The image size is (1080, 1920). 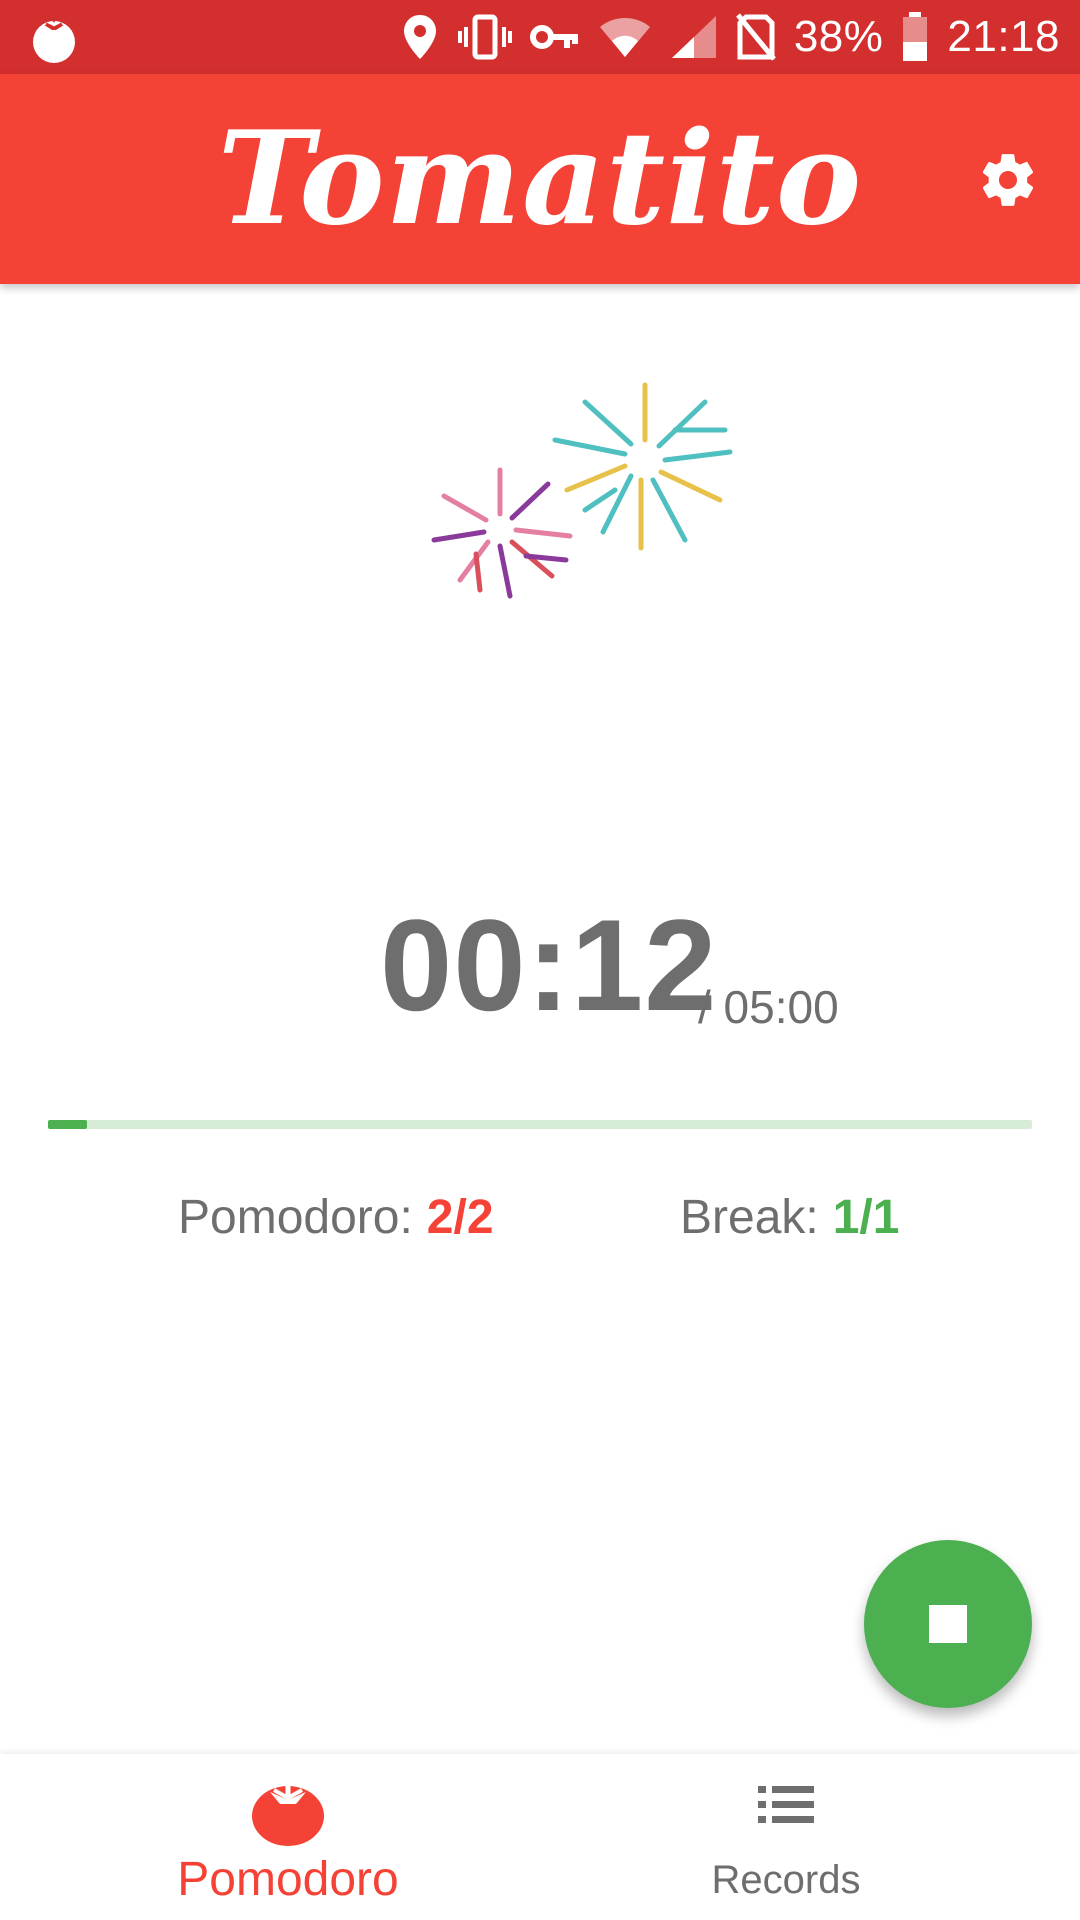 I want to click on stop-button, so click(x=948, y=1624).